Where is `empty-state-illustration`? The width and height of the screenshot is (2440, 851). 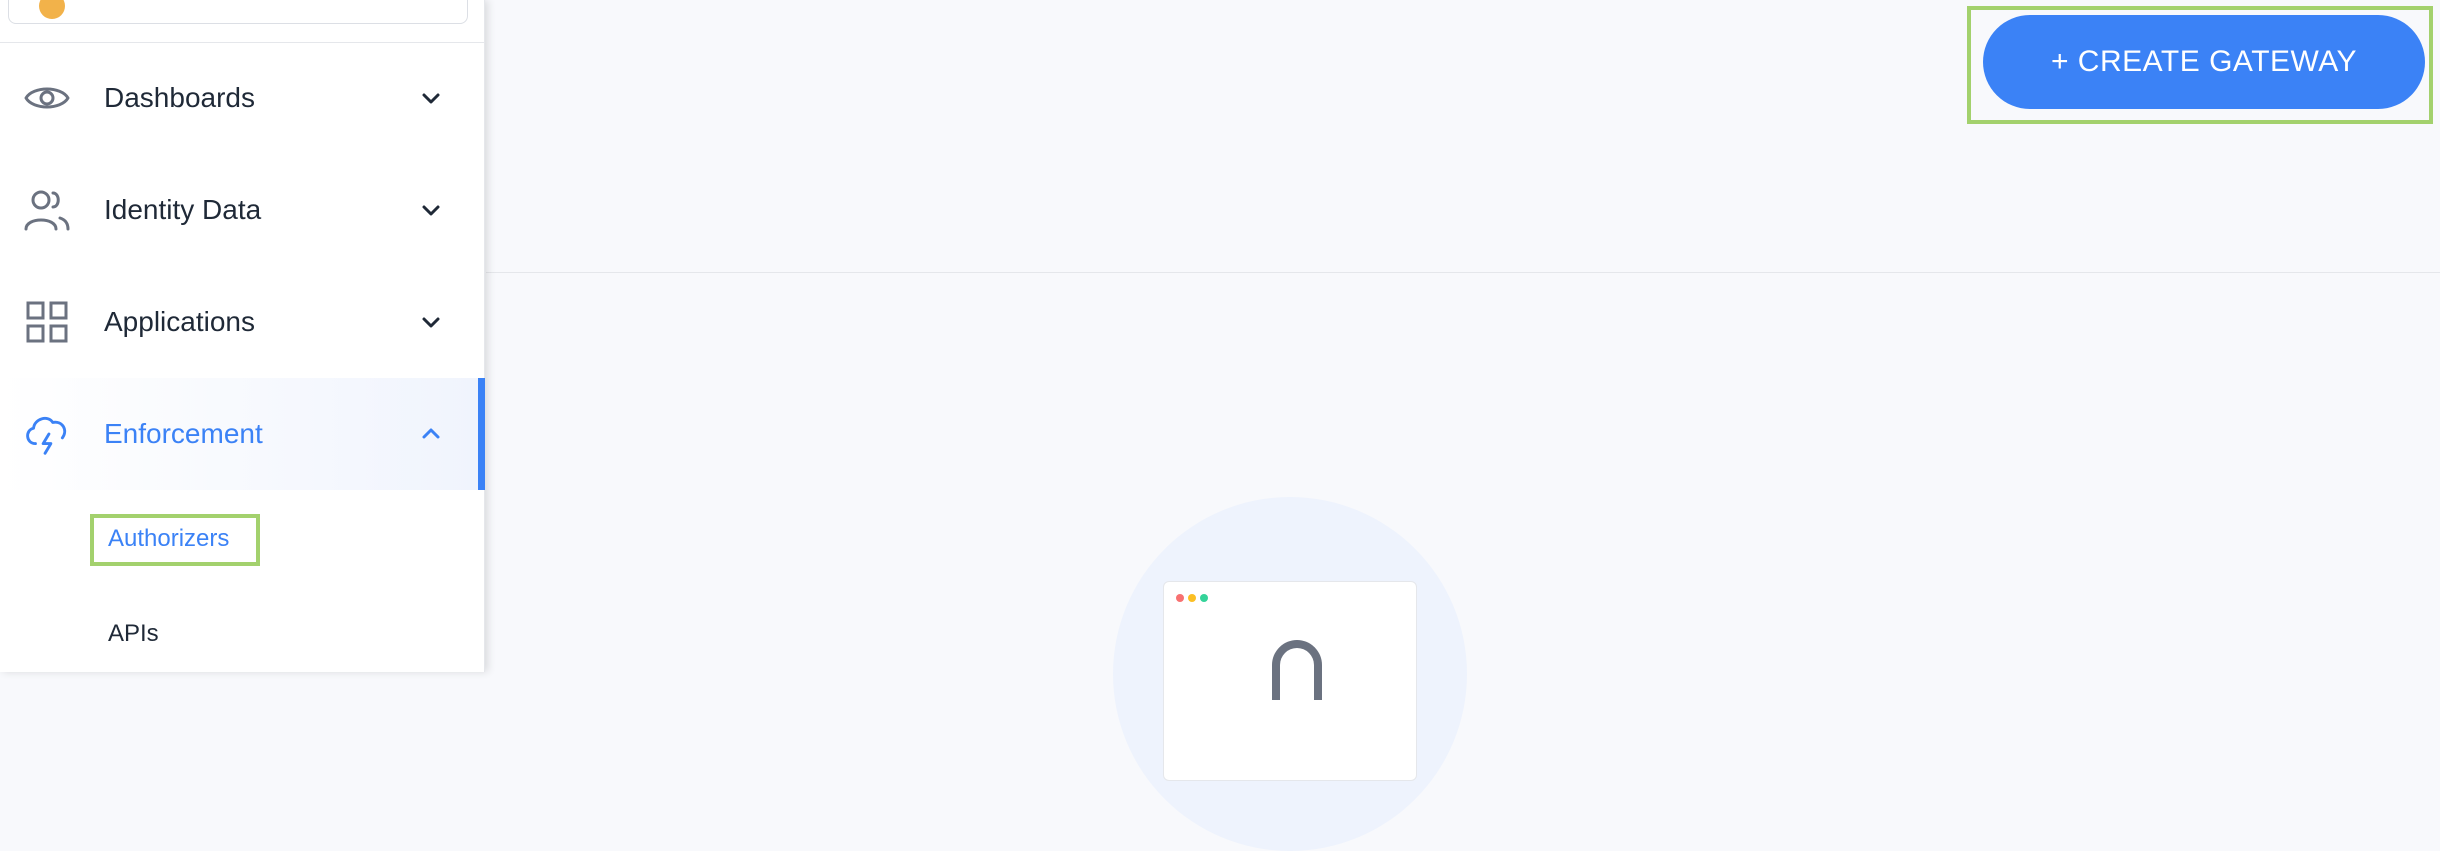
empty-state-illustration is located at coordinates (1290, 674).